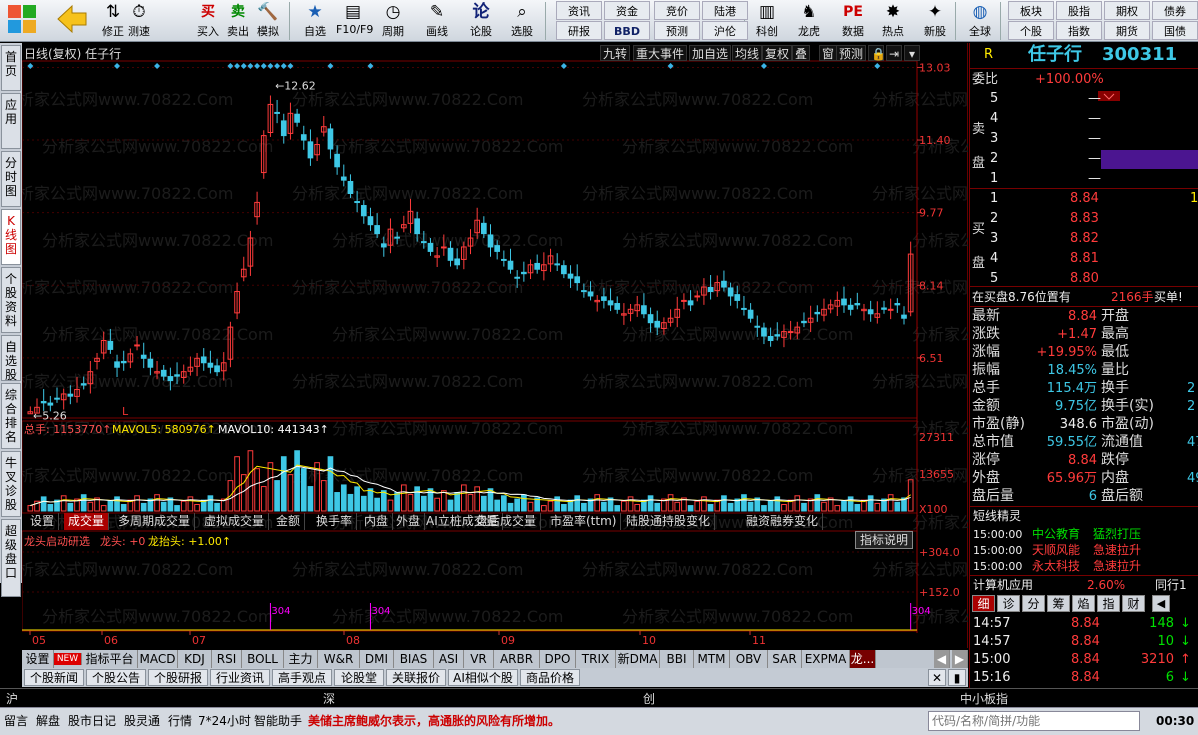  I want to click on sell-price-1: —, so click(1094, 178).